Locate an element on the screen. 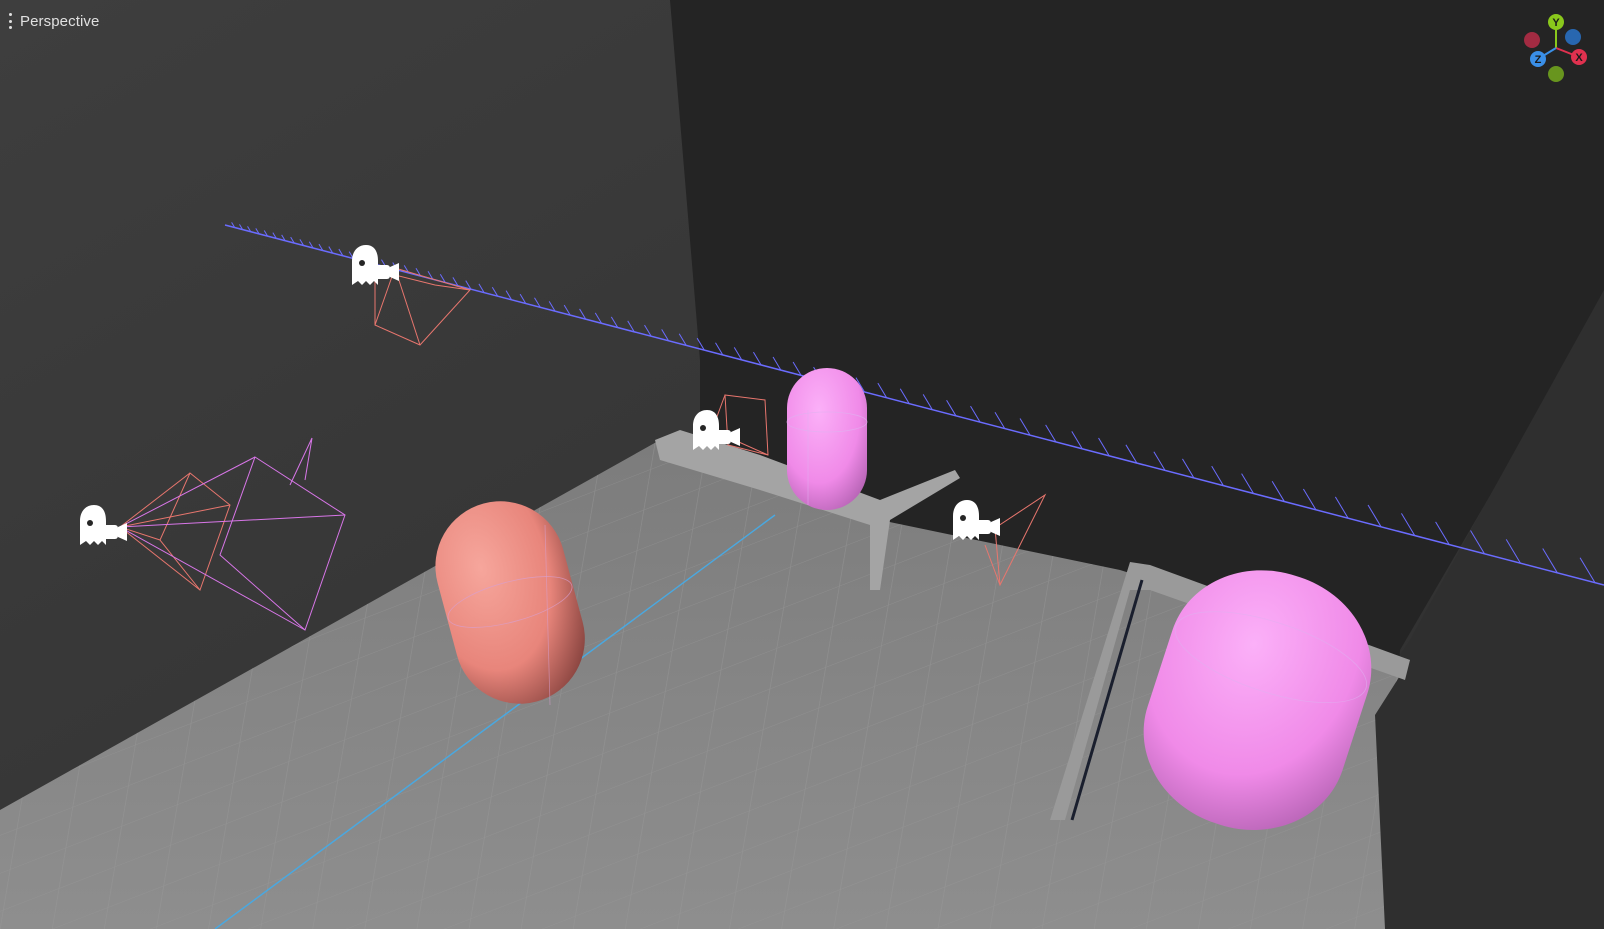 The height and width of the screenshot is (929, 1604). view-mode-label: Perspective is located at coordinates (60, 21).